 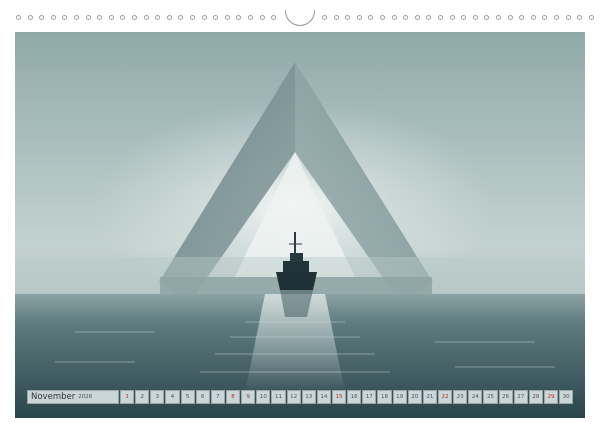 I want to click on day-cell: 20, so click(x=414, y=397).